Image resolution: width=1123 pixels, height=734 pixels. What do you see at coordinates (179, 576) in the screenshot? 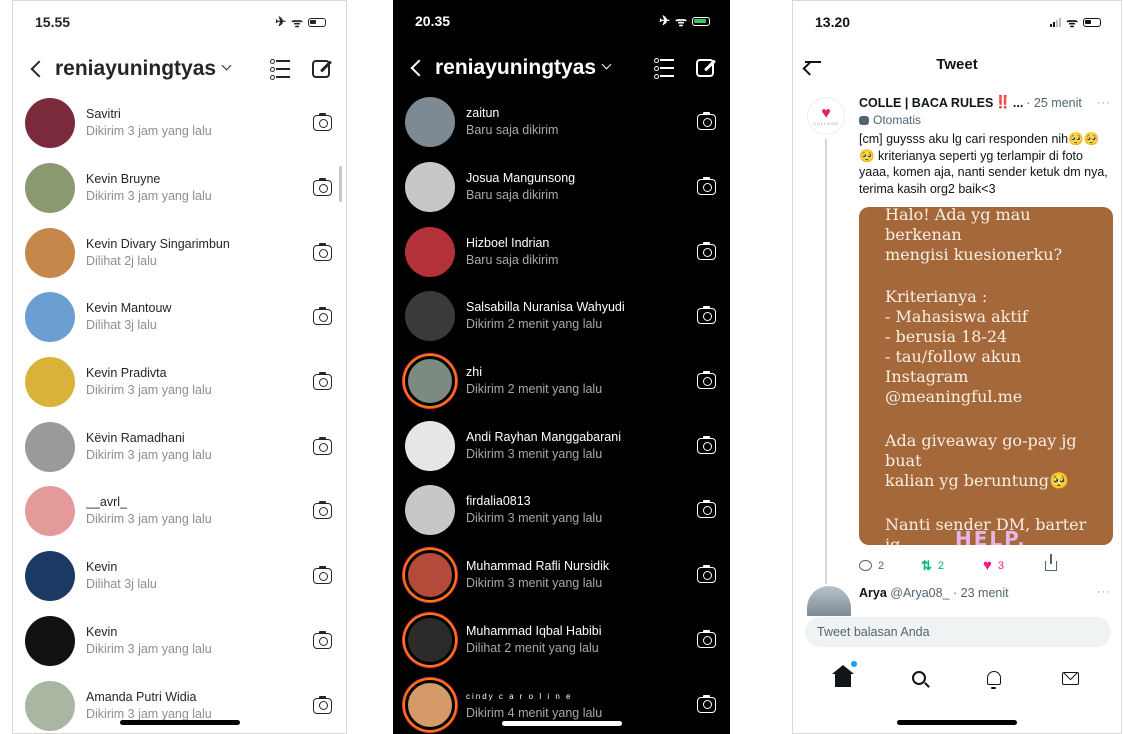
I see `list-item: Kevin Dilihat 3j lalu` at bounding box center [179, 576].